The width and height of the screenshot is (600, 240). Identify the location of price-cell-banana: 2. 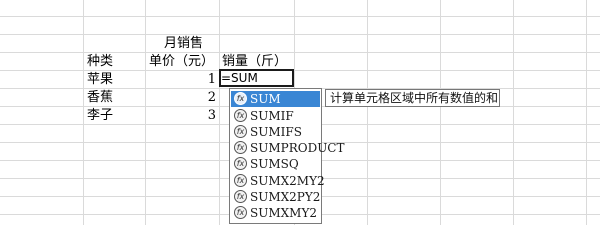
(181, 98).